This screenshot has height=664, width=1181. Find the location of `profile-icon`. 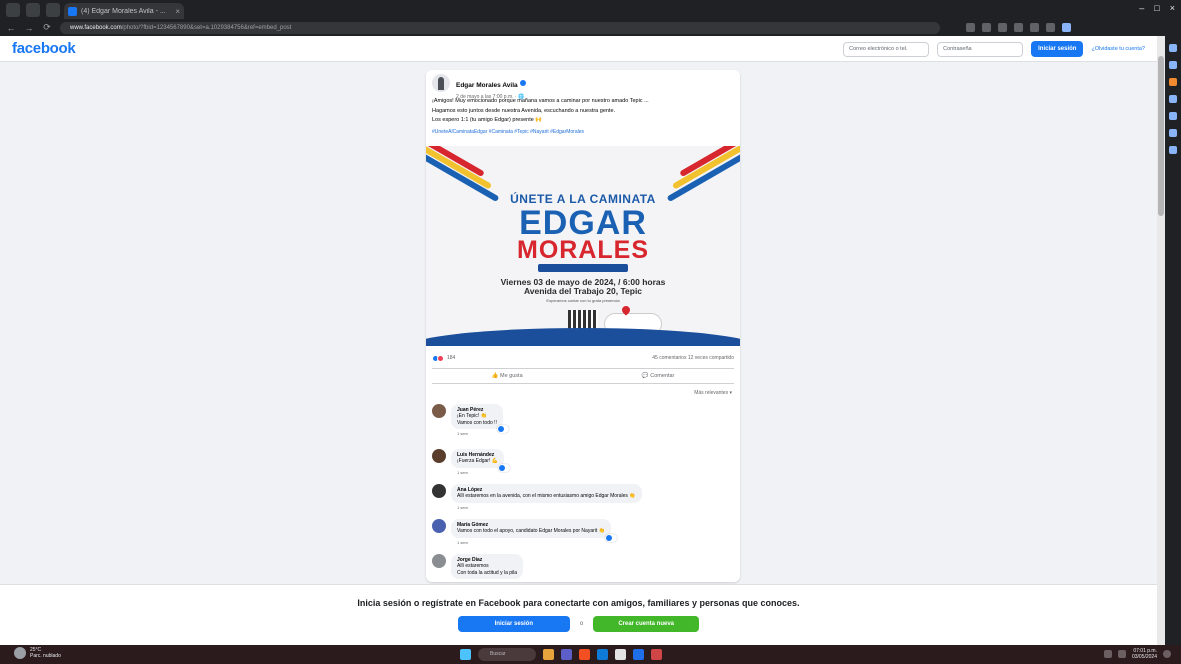

profile-icon is located at coordinates (1066, 27).